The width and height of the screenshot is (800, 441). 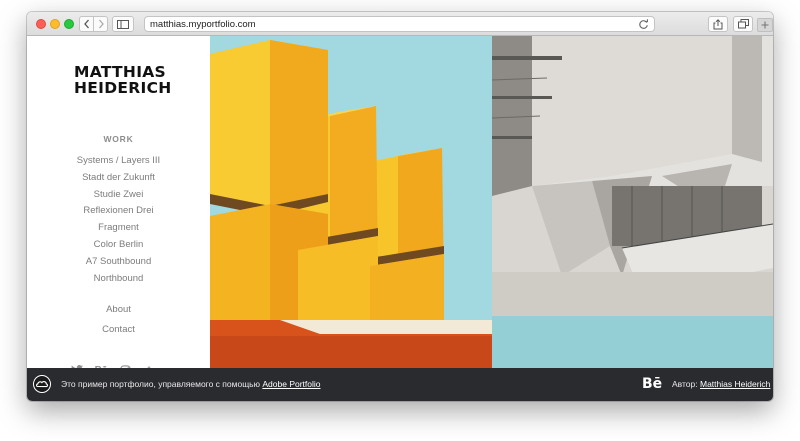 What do you see at coordinates (203, 24) in the screenshot?
I see `url-text: matthias.myportfolio.com` at bounding box center [203, 24].